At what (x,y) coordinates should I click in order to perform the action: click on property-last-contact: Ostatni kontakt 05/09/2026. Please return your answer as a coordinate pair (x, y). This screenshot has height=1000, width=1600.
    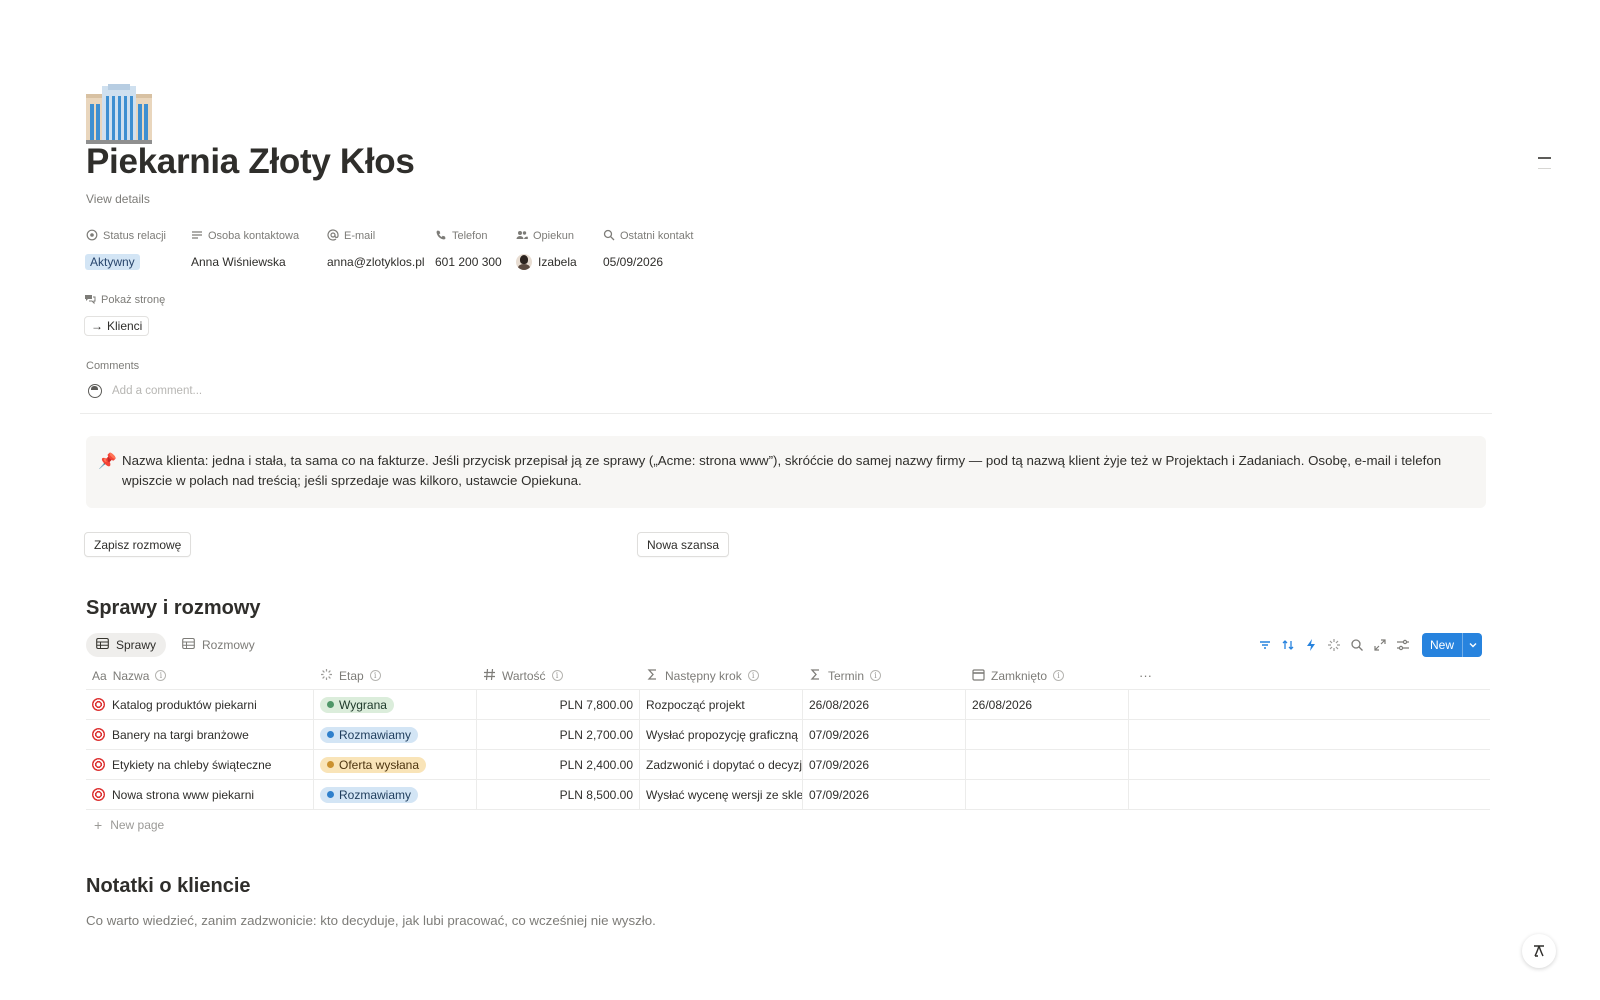
    Looking at the image, I should click on (648, 250).